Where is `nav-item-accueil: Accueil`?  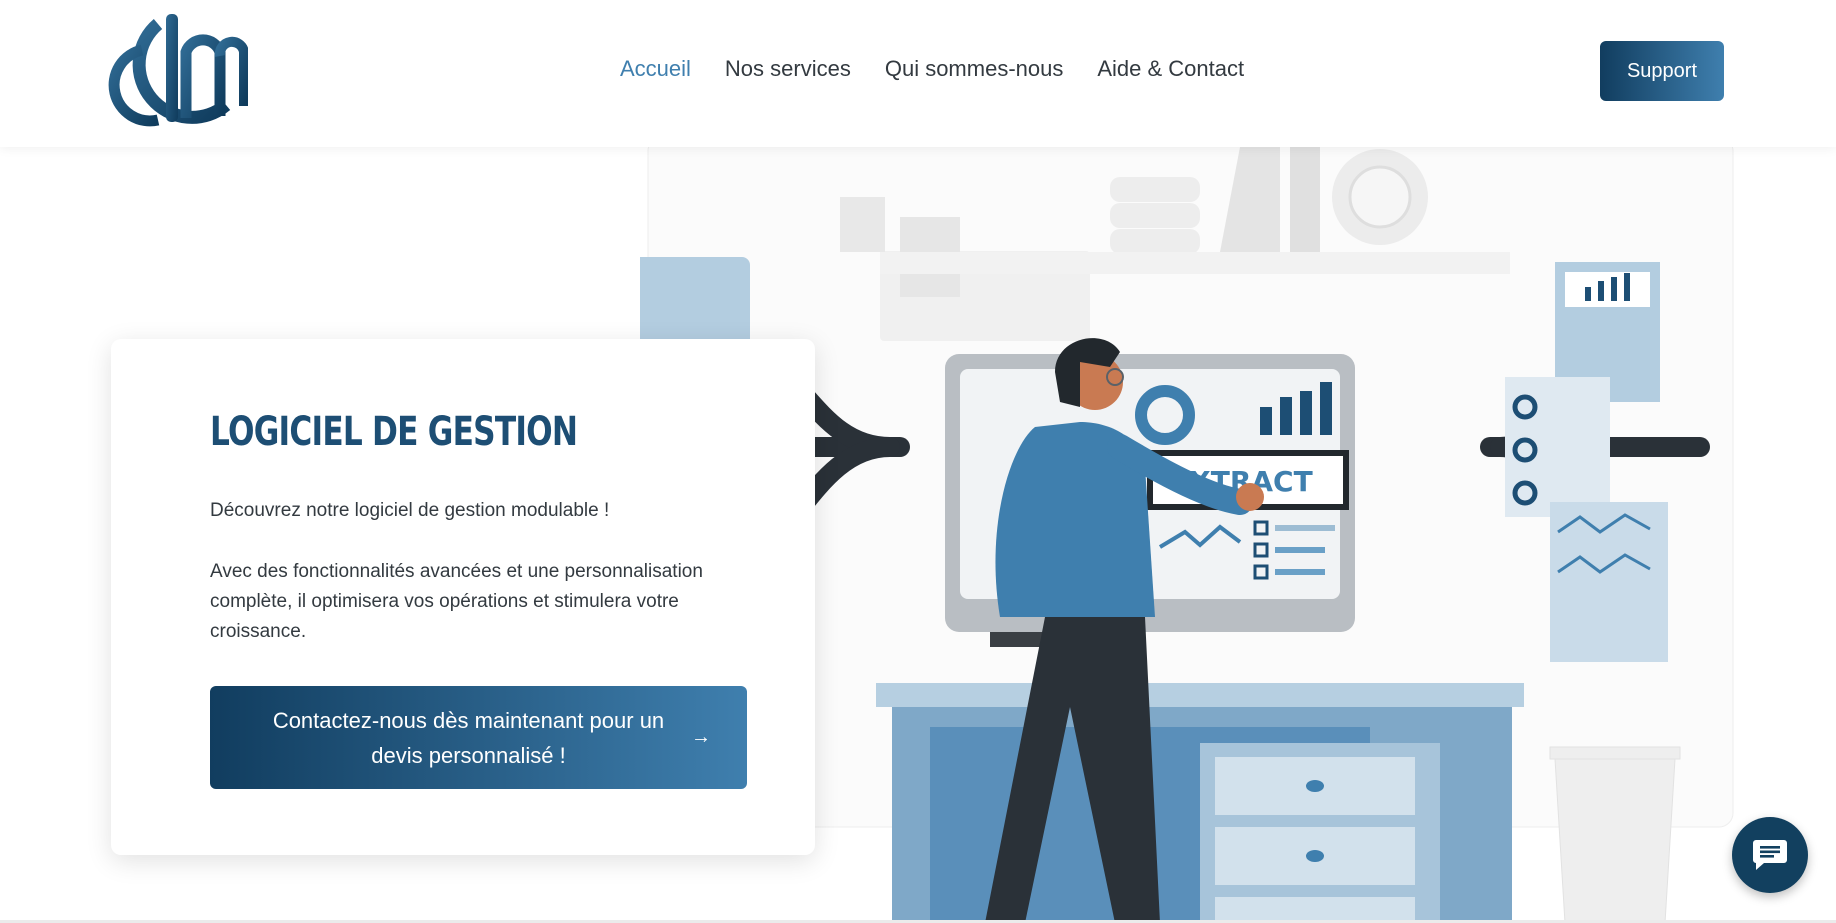 nav-item-accueil: Accueil is located at coordinates (655, 69).